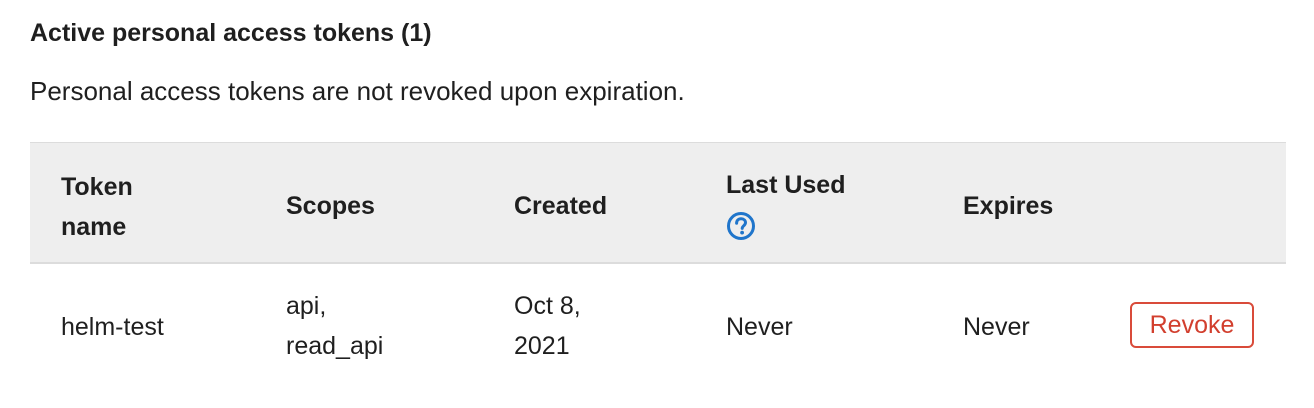  I want to click on created-date-line1: Oct 8,, so click(547, 306).